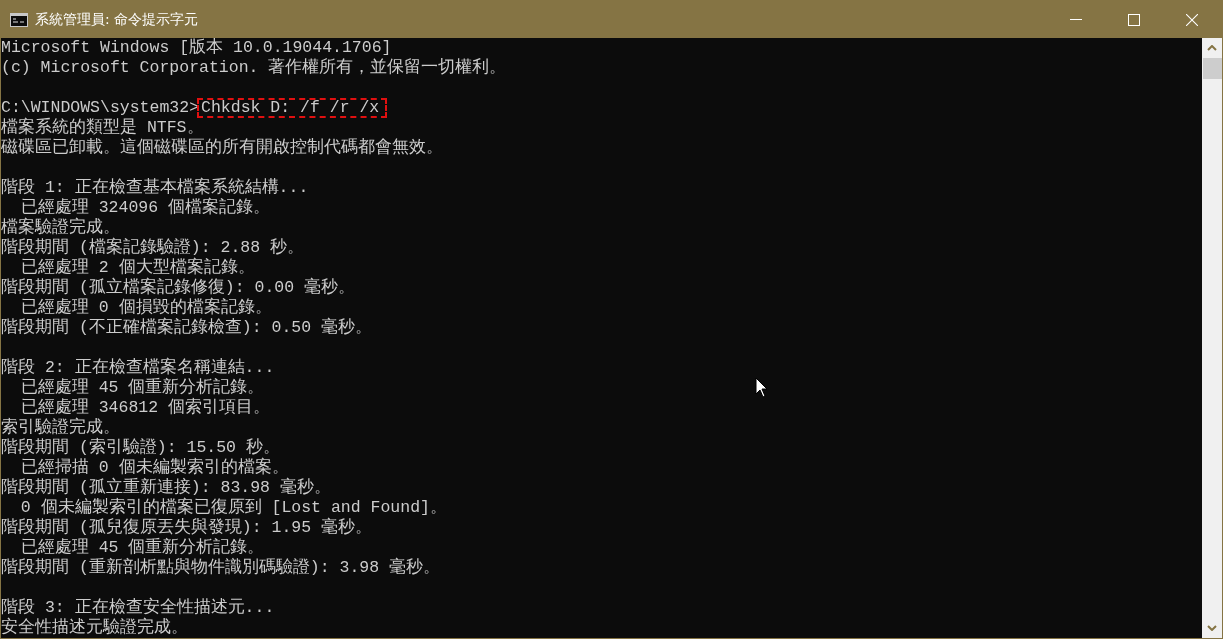  What do you see at coordinates (222, 148) in the screenshot?
I see `console-line: 磁碟區已卸載。這個磁碟區的所有開啟控制代碼都會無效。` at bounding box center [222, 148].